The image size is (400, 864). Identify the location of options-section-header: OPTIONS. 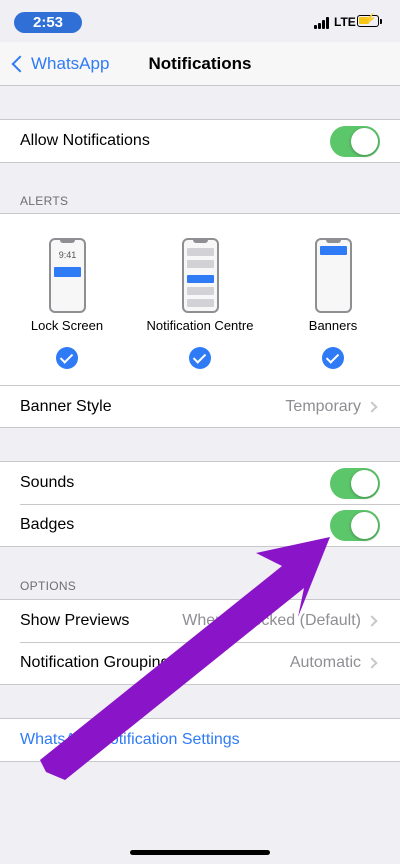
(48, 586).